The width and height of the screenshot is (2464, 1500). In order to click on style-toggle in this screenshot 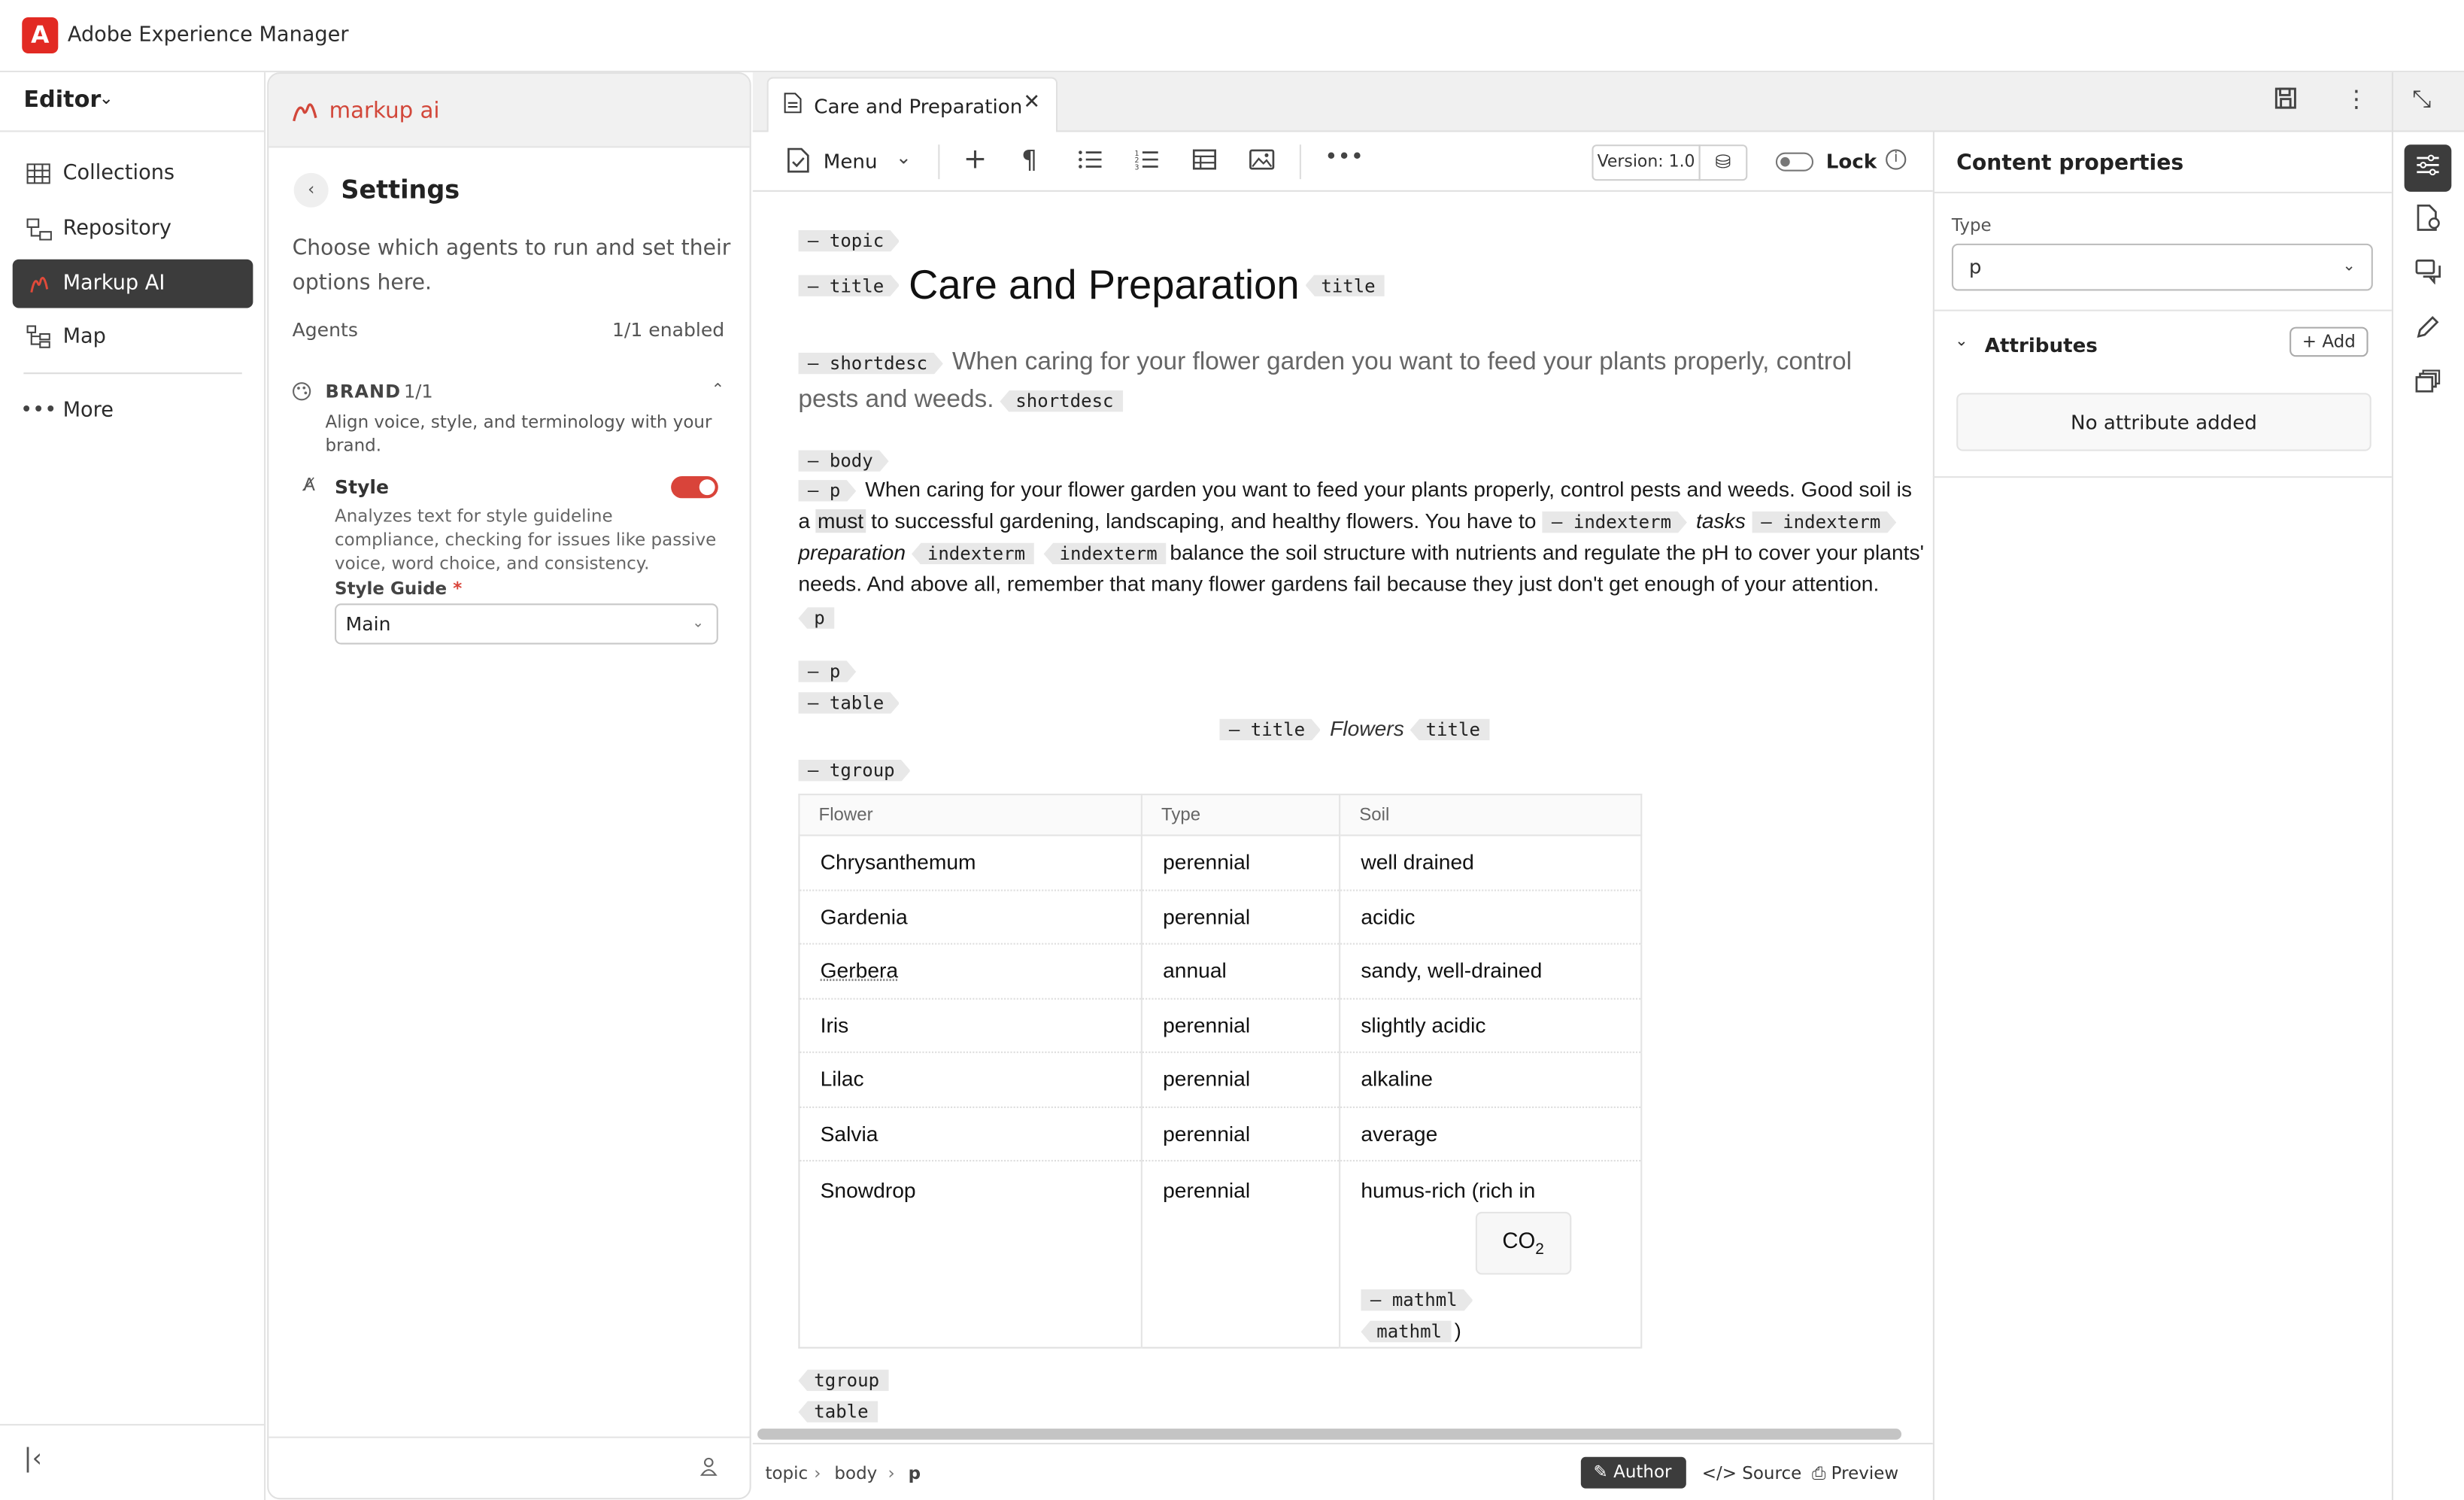, I will do `click(694, 487)`.